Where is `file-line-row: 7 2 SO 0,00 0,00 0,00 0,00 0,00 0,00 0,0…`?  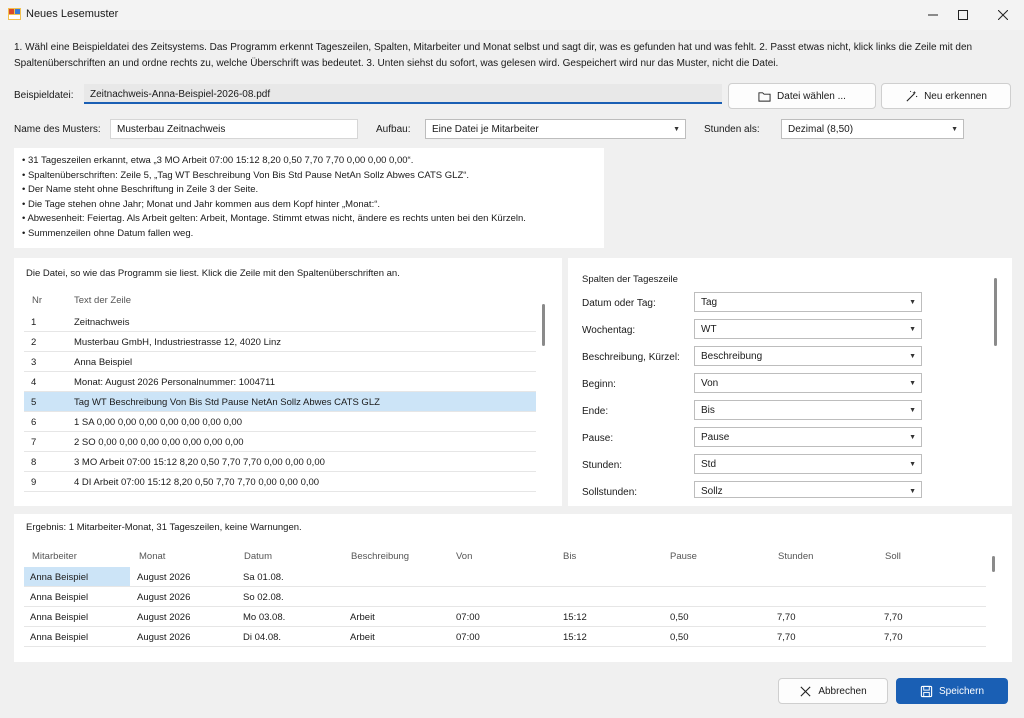 file-line-row: 7 2 SO 0,00 0,00 0,00 0,00 0,00 0,00 0,0… is located at coordinates (280, 442).